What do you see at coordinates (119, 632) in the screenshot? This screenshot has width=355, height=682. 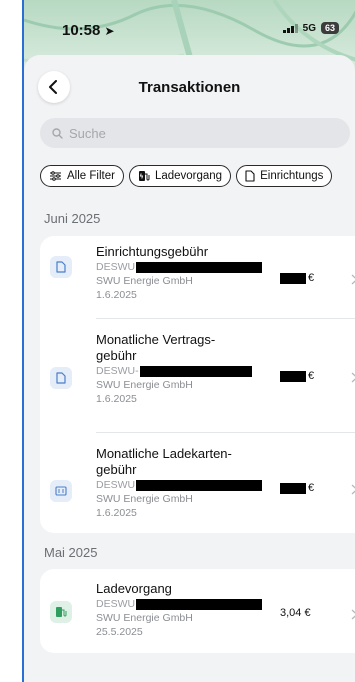 I see `item-date: 25.5.2025` at bounding box center [119, 632].